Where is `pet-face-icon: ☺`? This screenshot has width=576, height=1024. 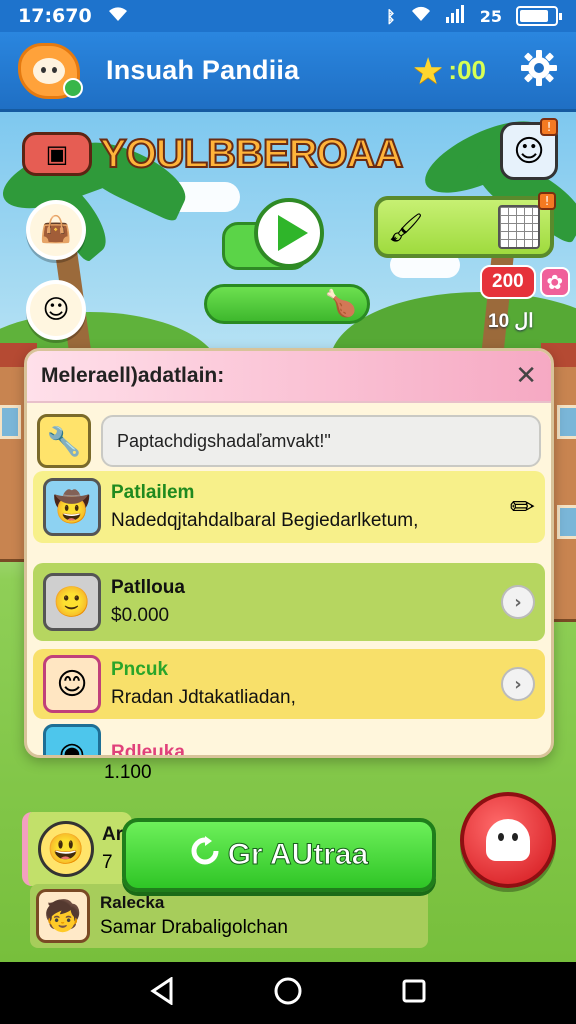
pet-face-icon: ☺ is located at coordinates (56, 310).